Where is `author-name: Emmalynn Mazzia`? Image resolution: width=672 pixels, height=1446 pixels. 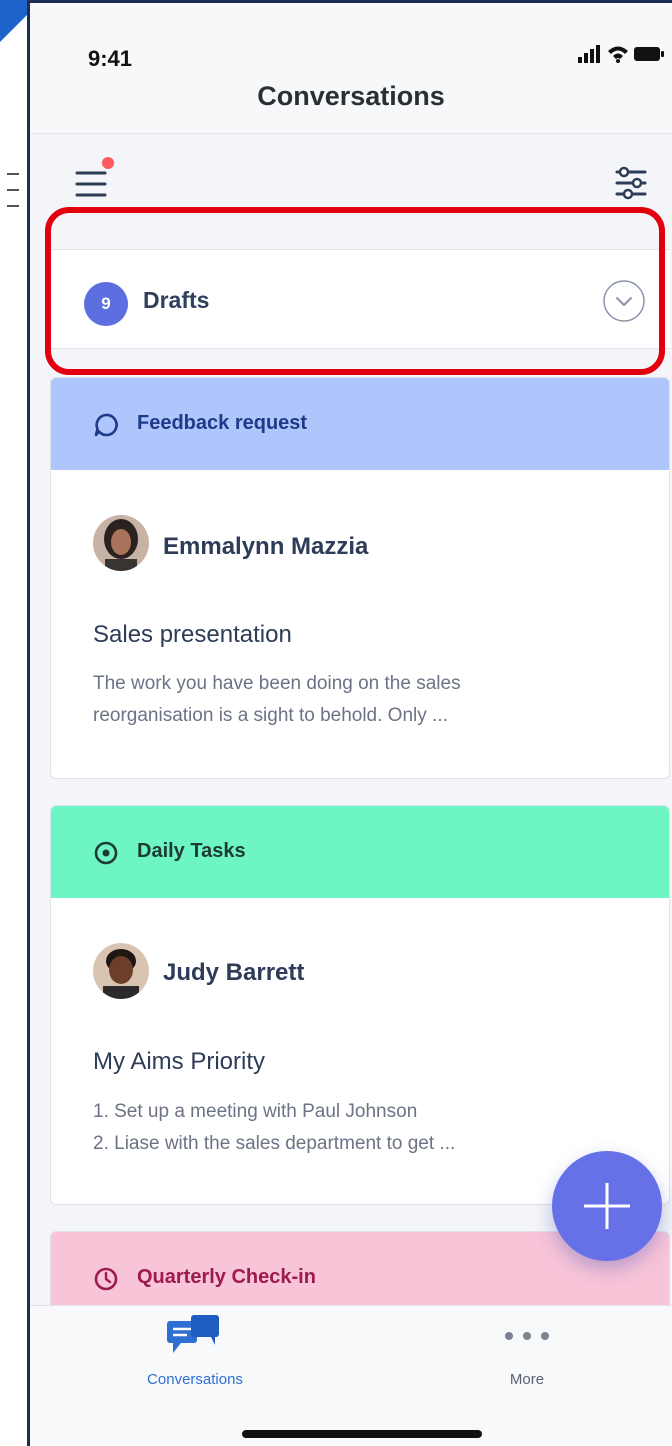
author-name: Emmalynn Mazzia is located at coordinates (266, 546).